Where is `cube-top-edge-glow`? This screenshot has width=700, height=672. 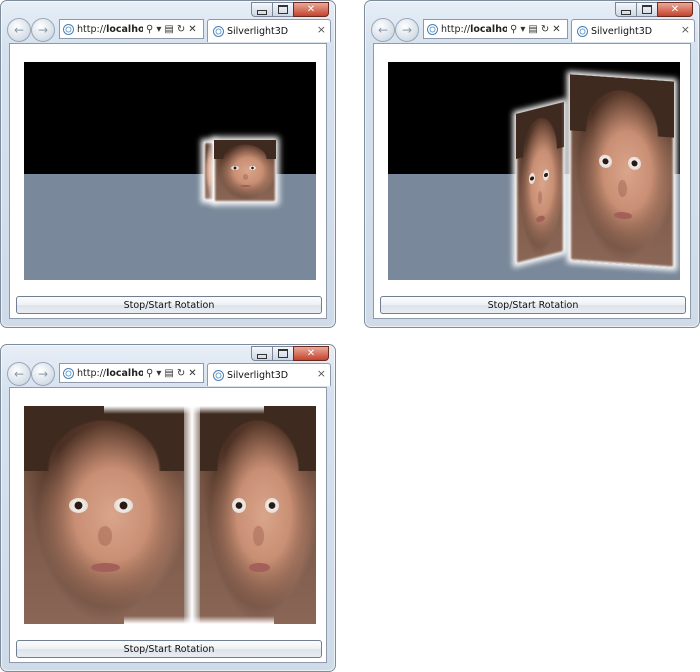 cube-top-edge-glow is located at coordinates (184, 410).